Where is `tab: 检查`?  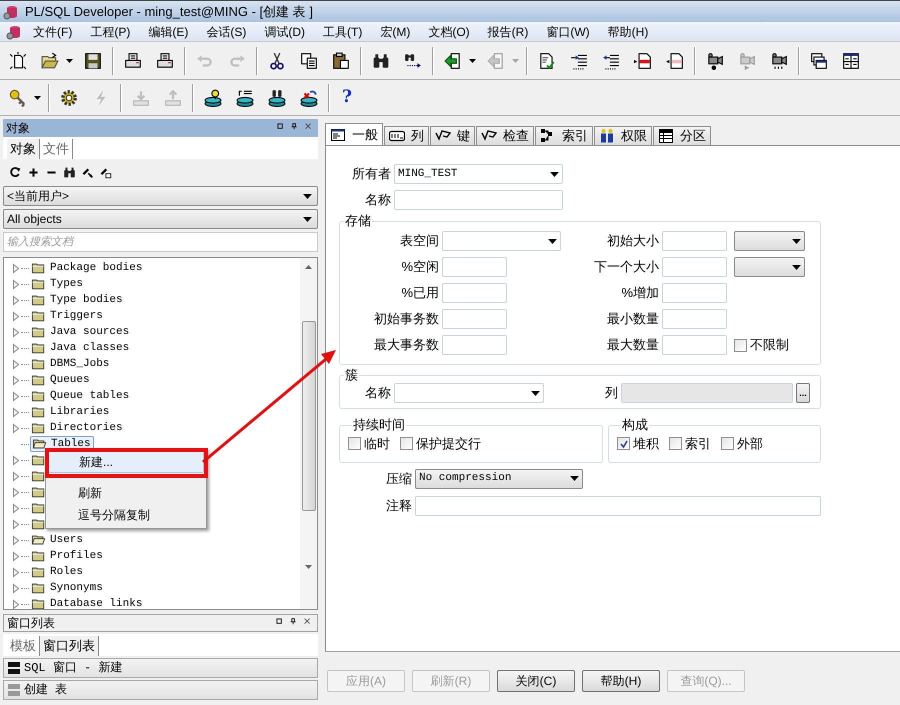 tab: 检查 is located at coordinates (505, 135).